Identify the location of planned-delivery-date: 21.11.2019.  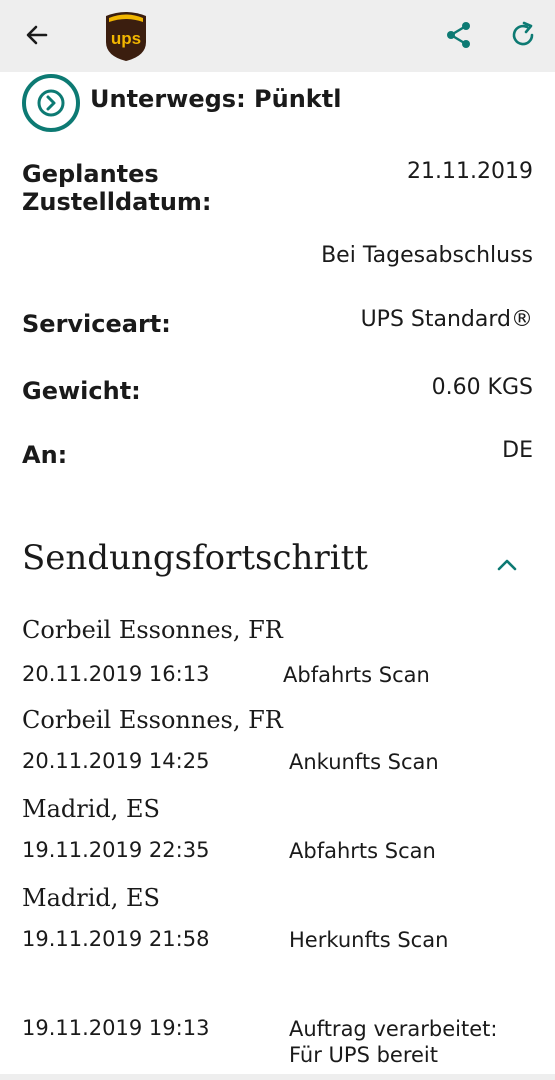
(470, 171).